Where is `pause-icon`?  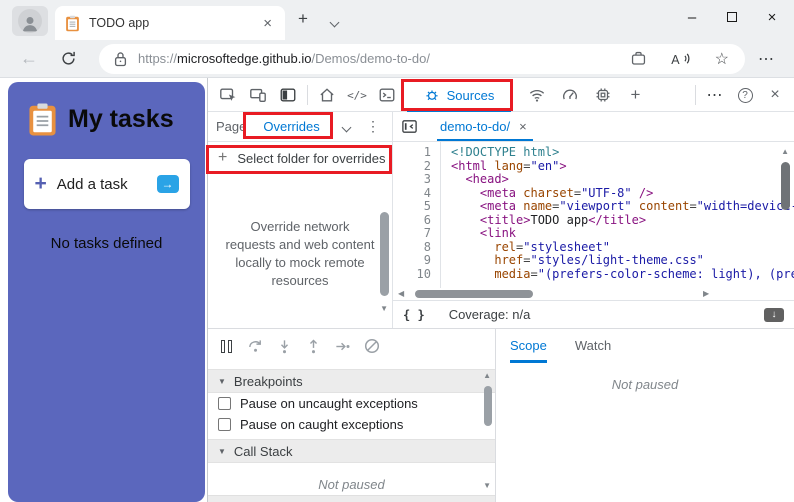 pause-icon is located at coordinates (226, 346).